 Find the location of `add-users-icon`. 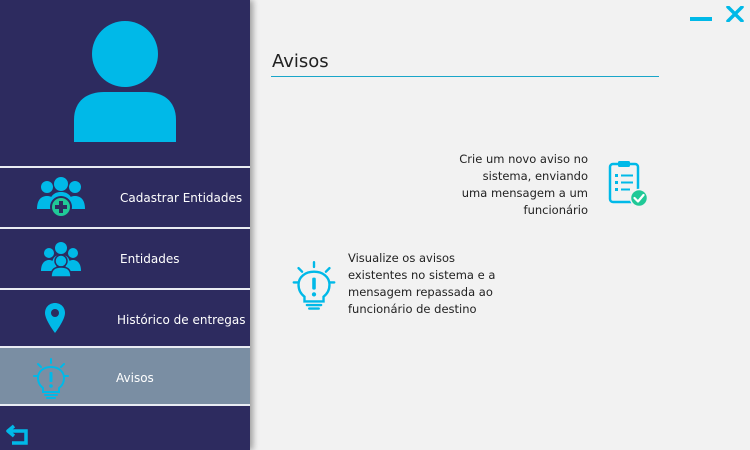

add-users-icon is located at coordinates (61, 197).